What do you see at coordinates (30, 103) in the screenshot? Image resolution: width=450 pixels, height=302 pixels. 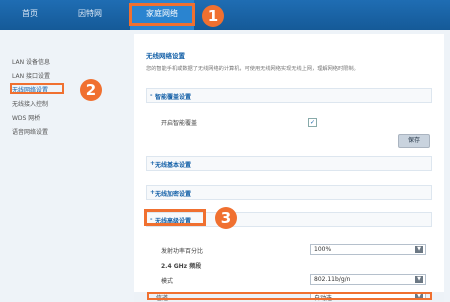 I see `sidebar-item-wireless-access: 无线接入控制` at bounding box center [30, 103].